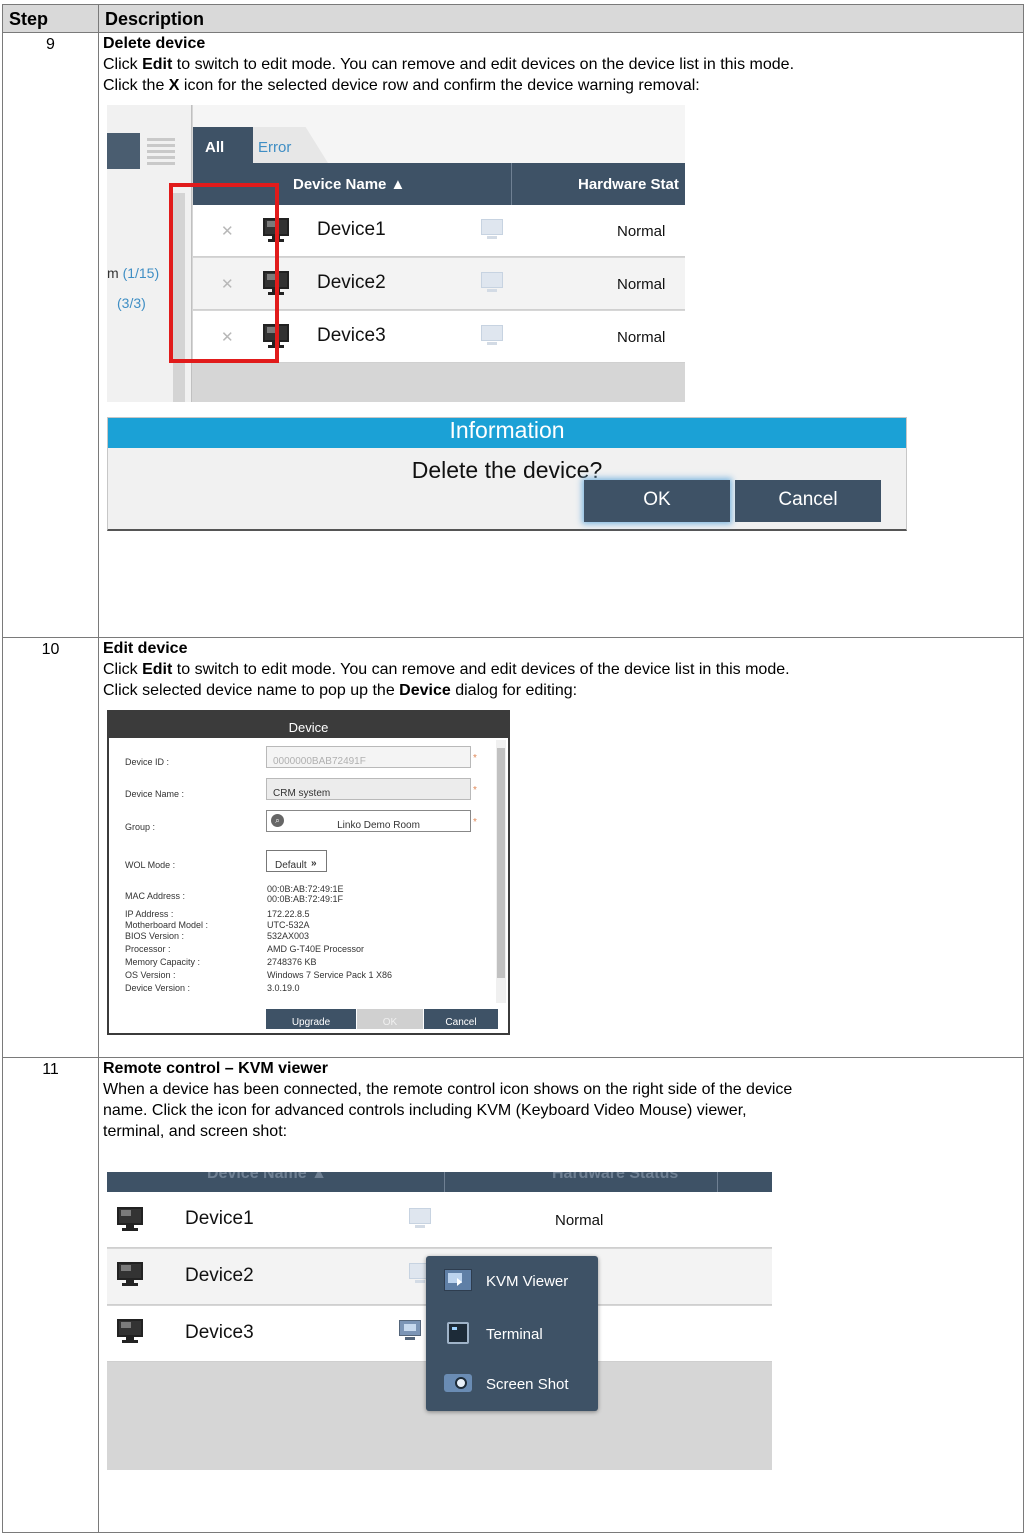  I want to click on step-title: Delete device, so click(154, 43).